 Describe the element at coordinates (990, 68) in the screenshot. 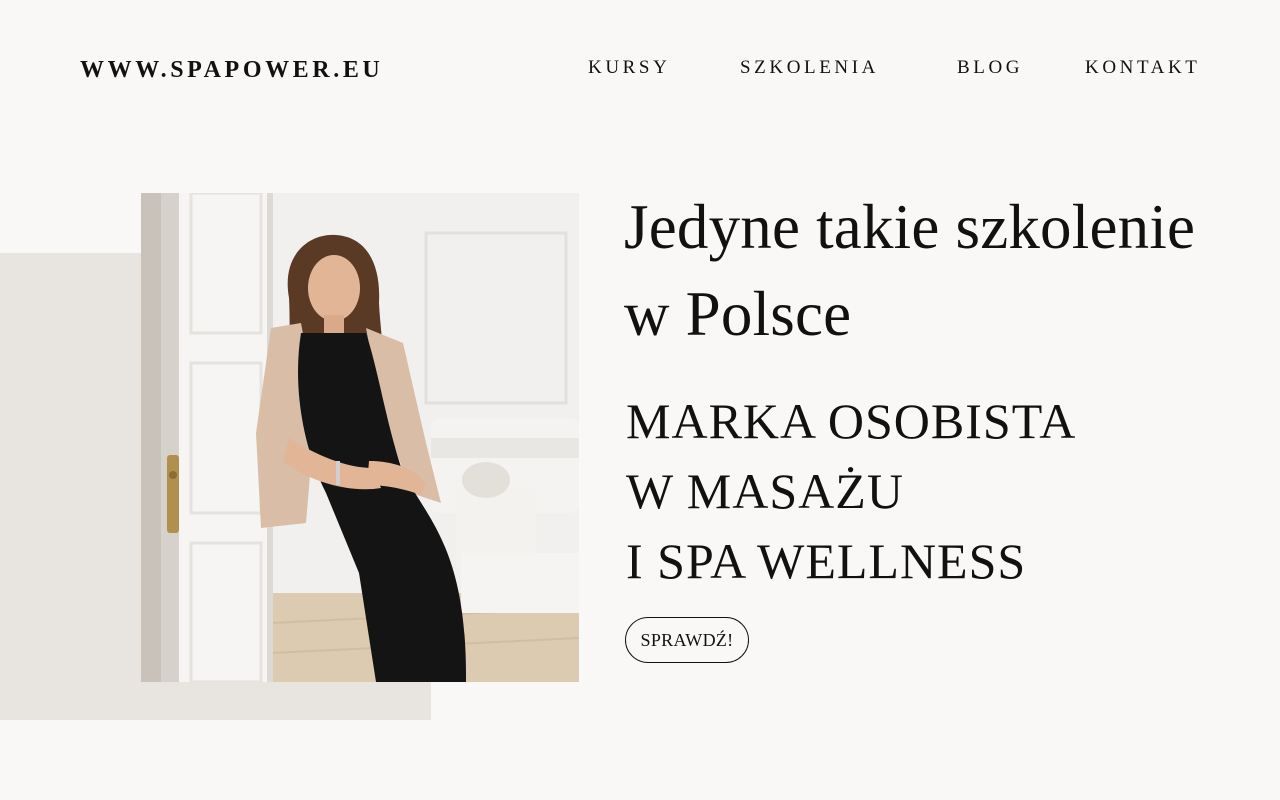

I see `nav-item-blog: BLOG` at that location.